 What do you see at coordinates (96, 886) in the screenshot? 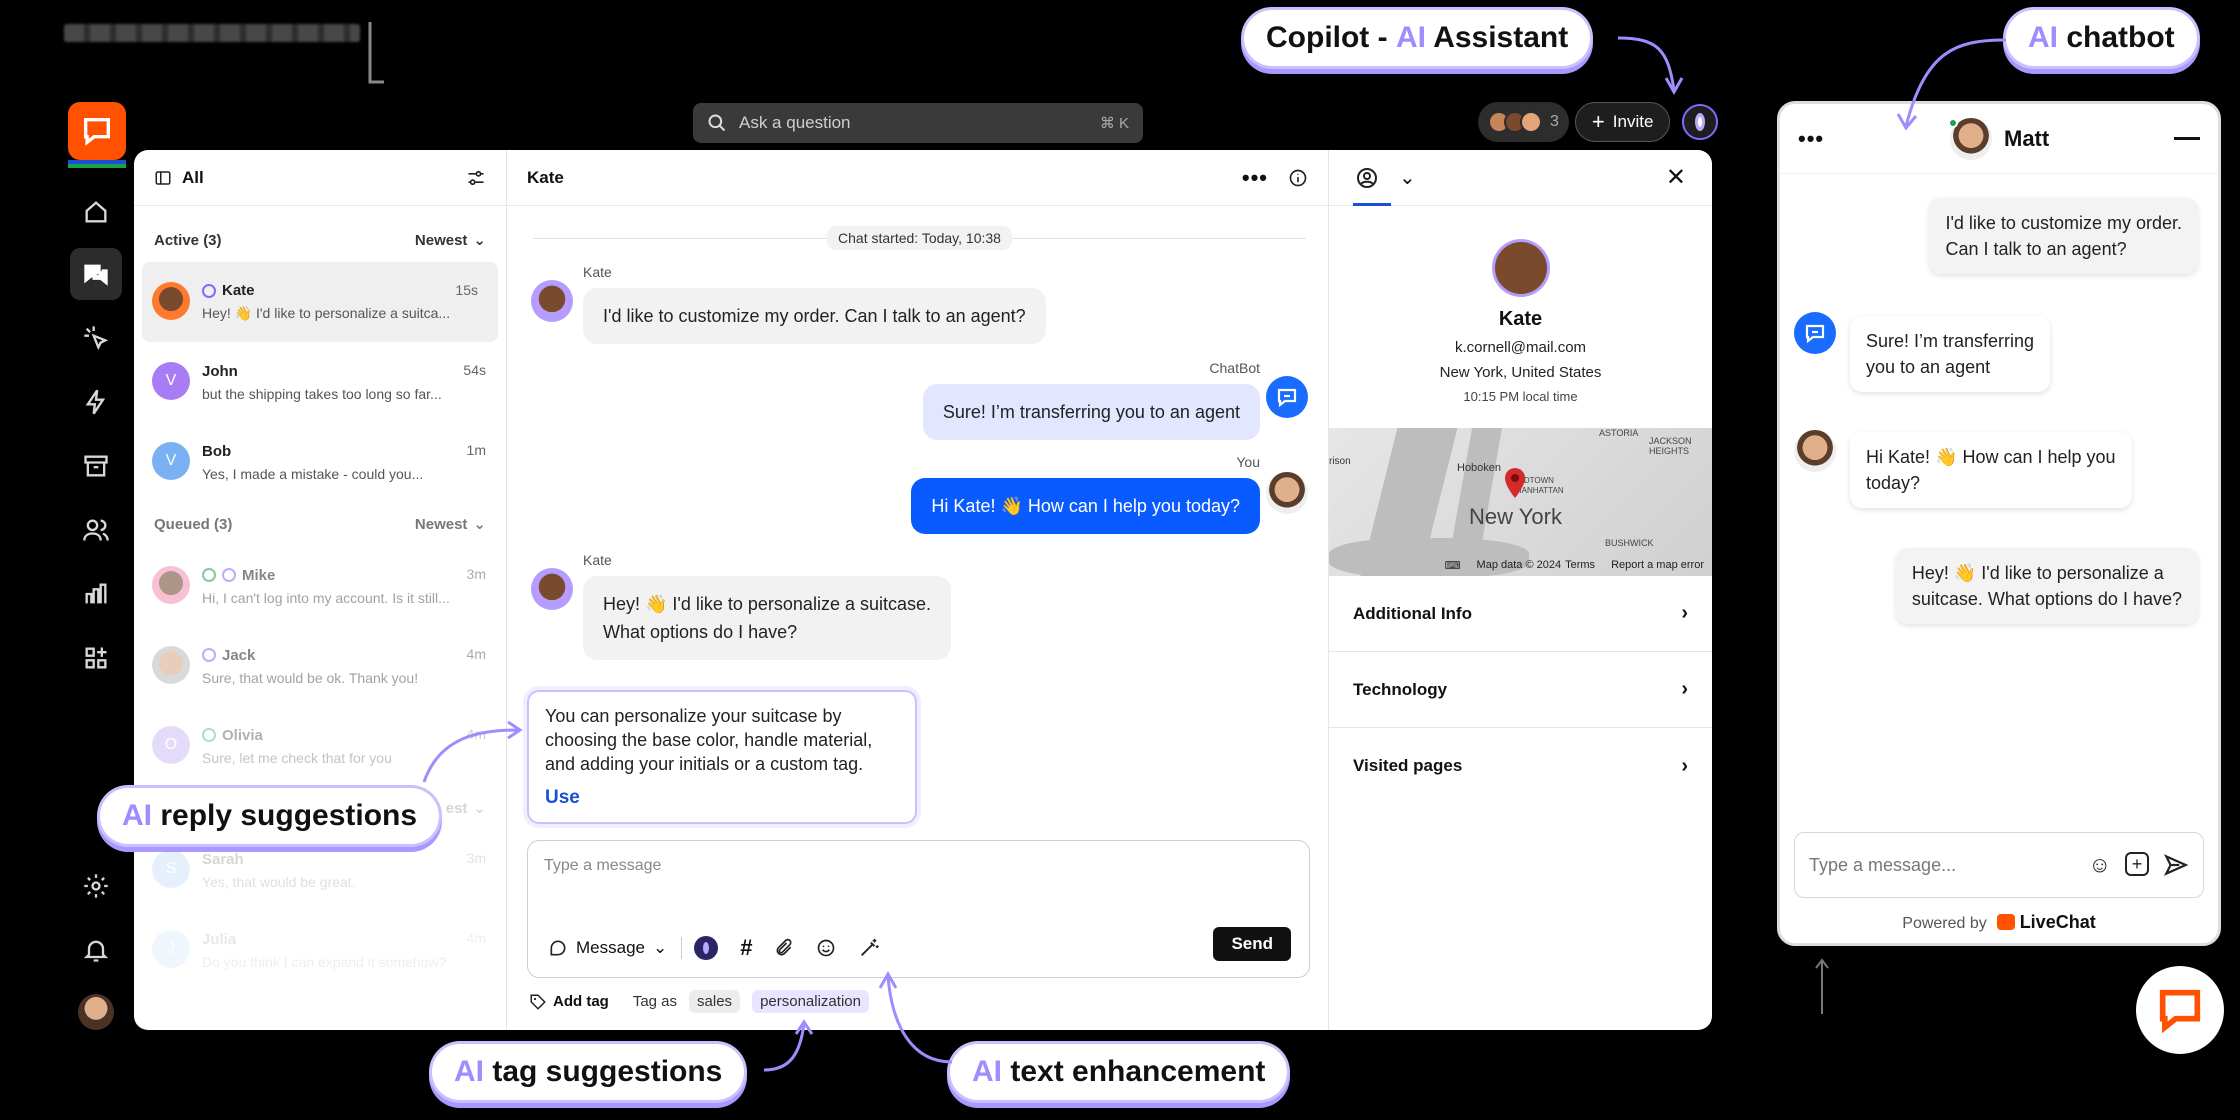
I see `settings-icon` at bounding box center [96, 886].